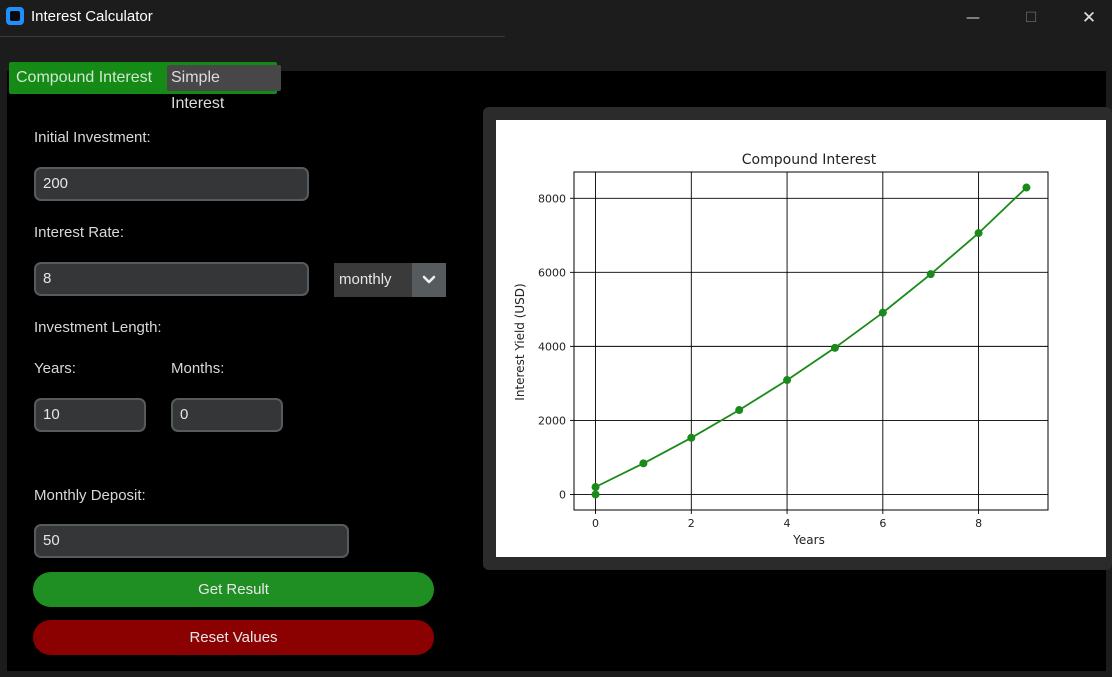 The image size is (1112, 677). Describe the element at coordinates (90, 415) in the screenshot. I see `years-input: 10` at that location.